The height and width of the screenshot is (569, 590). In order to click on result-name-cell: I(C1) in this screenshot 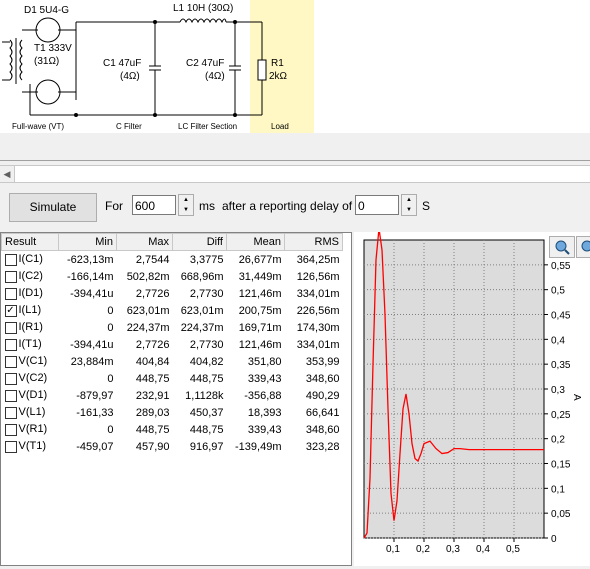, I will do `click(30, 260)`.